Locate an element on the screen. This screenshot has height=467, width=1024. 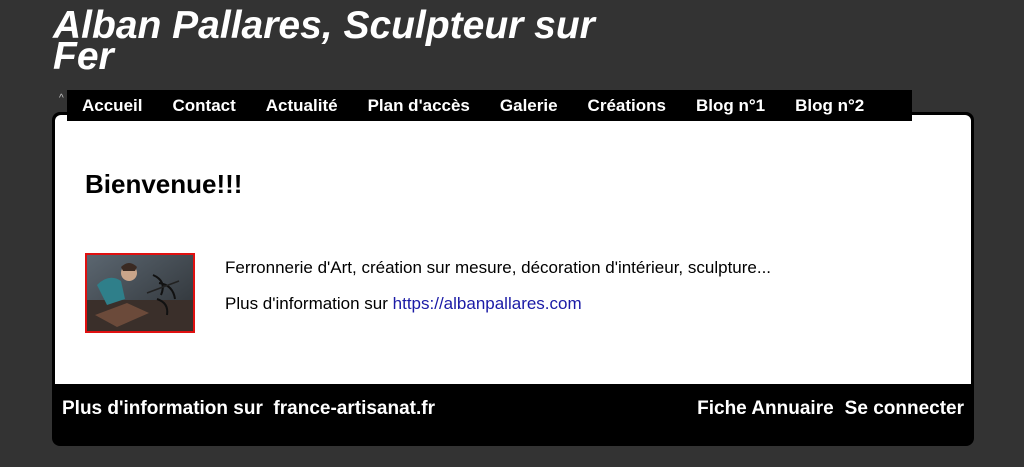
sculptor-photo is located at coordinates (140, 293).